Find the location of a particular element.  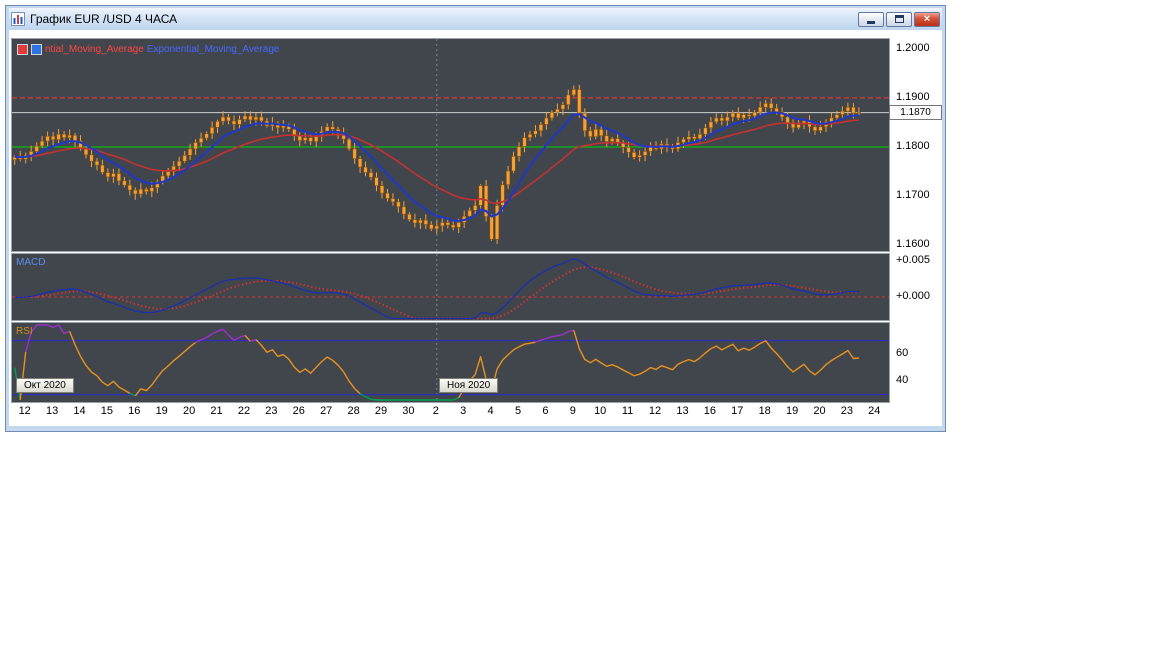

date-label: 15 is located at coordinates (107, 411).